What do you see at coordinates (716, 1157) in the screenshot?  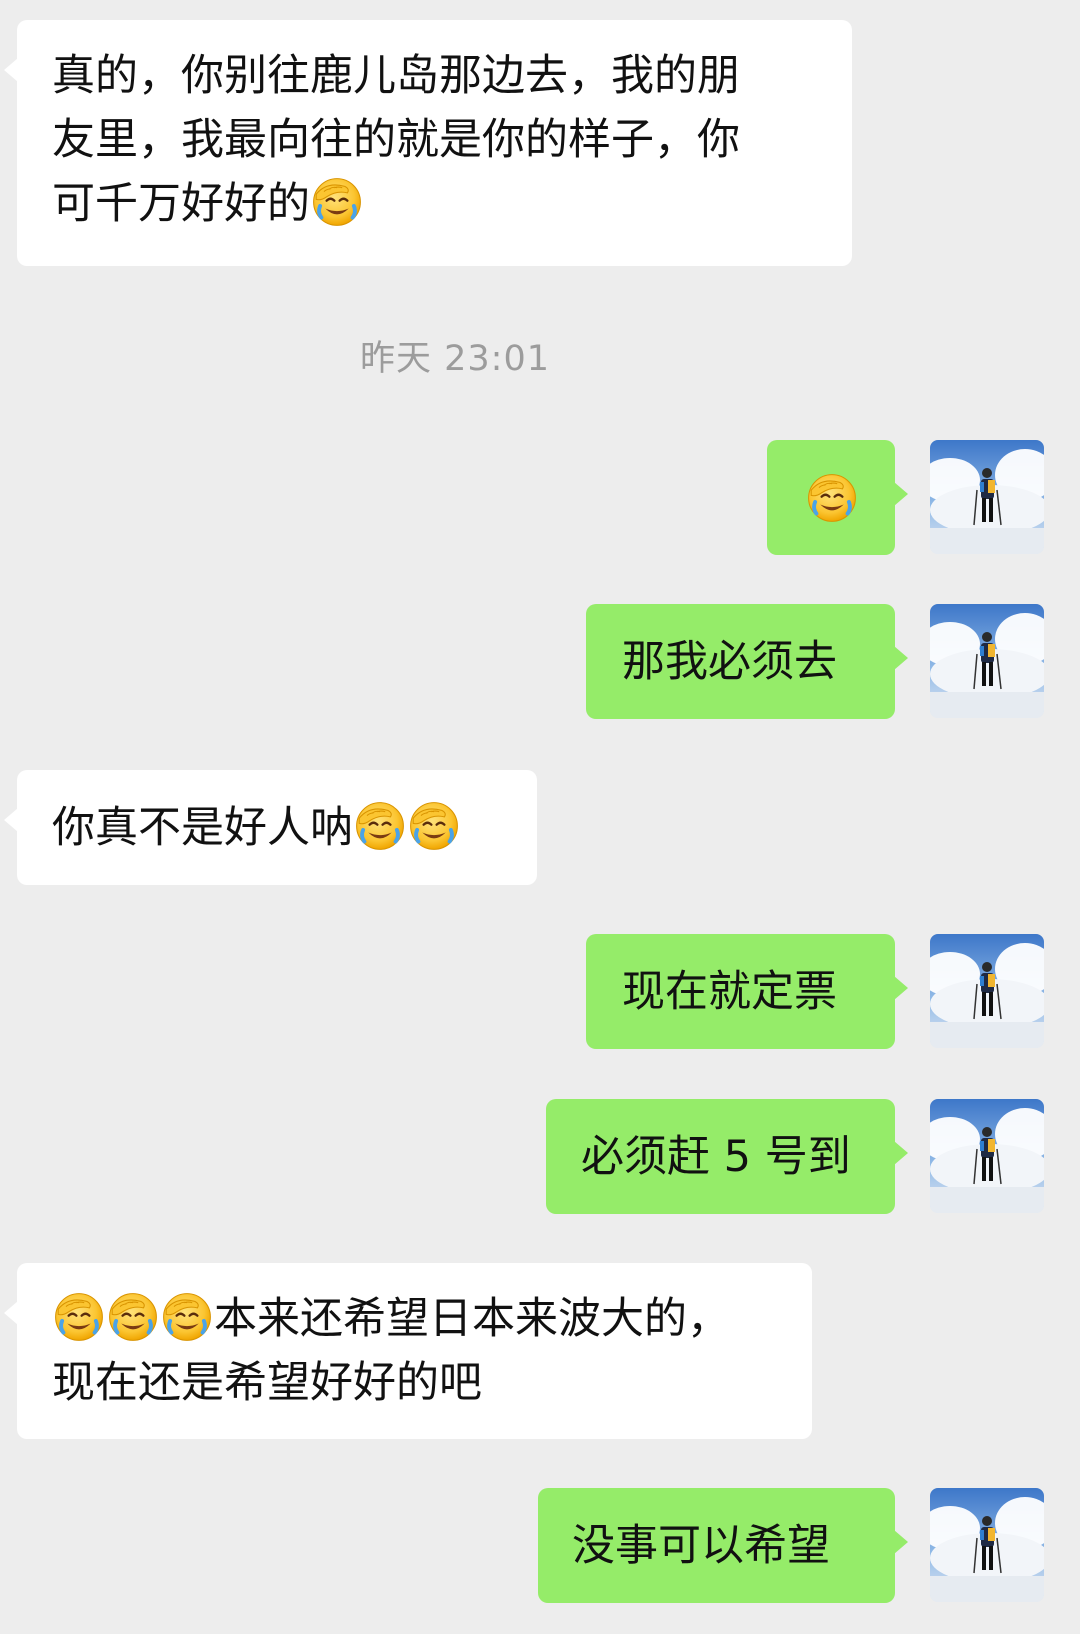 I see `message-text: 必须赶 5 号到` at bounding box center [716, 1157].